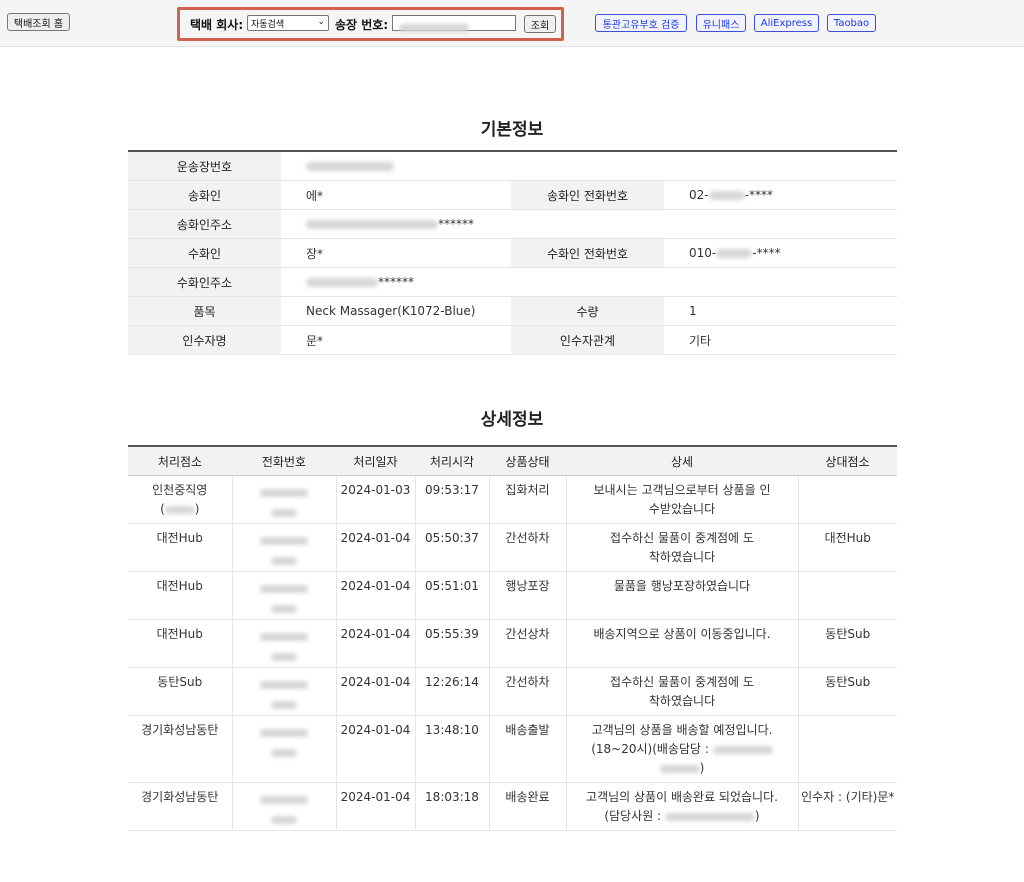 The width and height of the screenshot is (1024, 882). What do you see at coordinates (786, 23) in the screenshot?
I see `aliexpress-link: AliExpress` at bounding box center [786, 23].